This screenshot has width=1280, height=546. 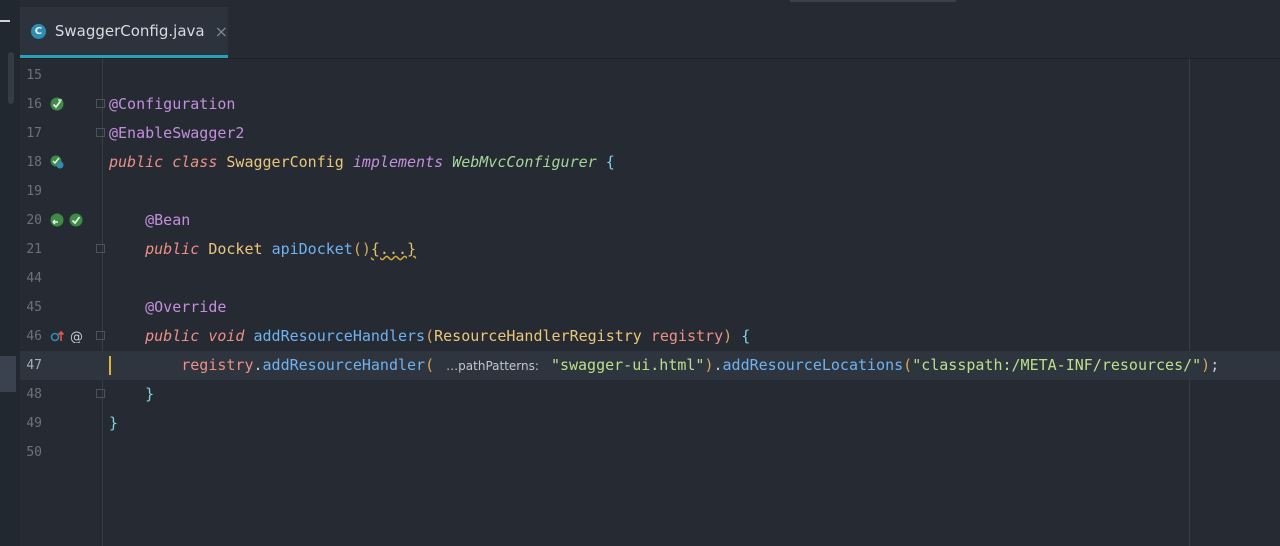 I want to click on parameter-token: registry, so click(x=687, y=336).